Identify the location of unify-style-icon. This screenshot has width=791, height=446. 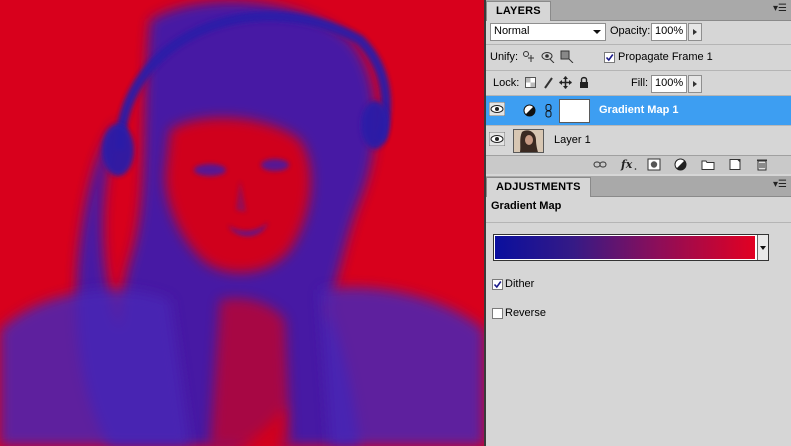
(567, 56).